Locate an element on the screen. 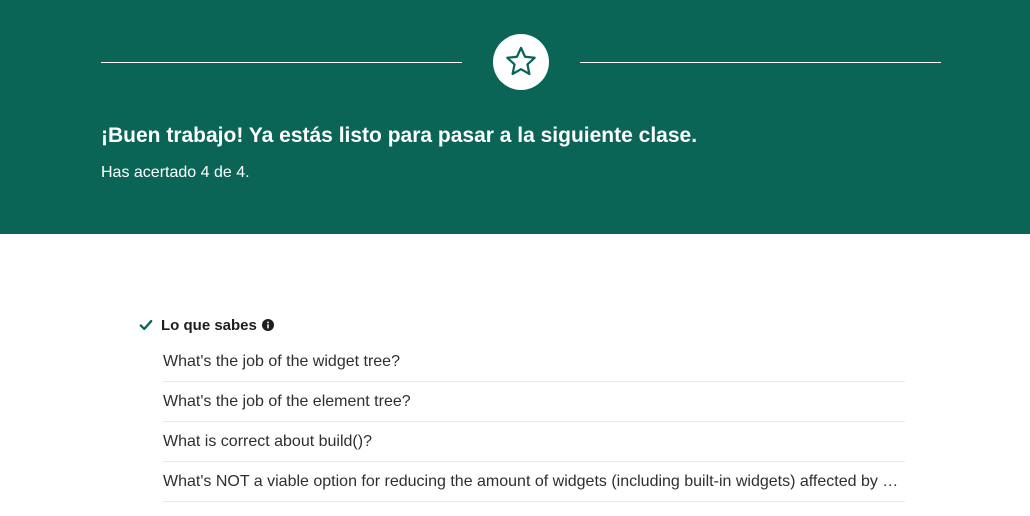  question-item: What's the job of the widget tree? is located at coordinates (534, 362).